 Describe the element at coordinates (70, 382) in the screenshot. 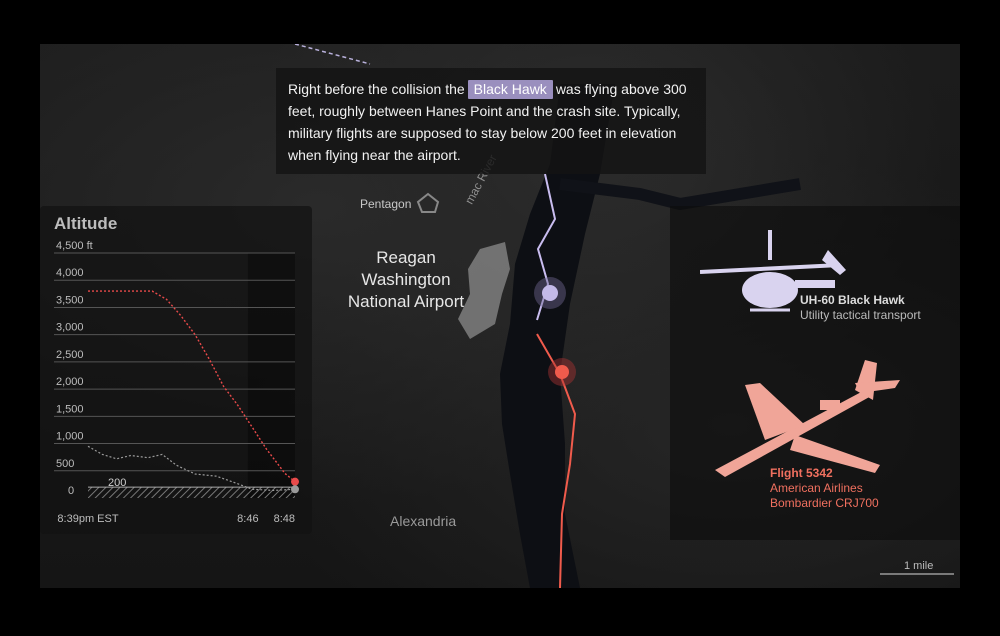

I see `y-tick-label: 2,000` at that location.